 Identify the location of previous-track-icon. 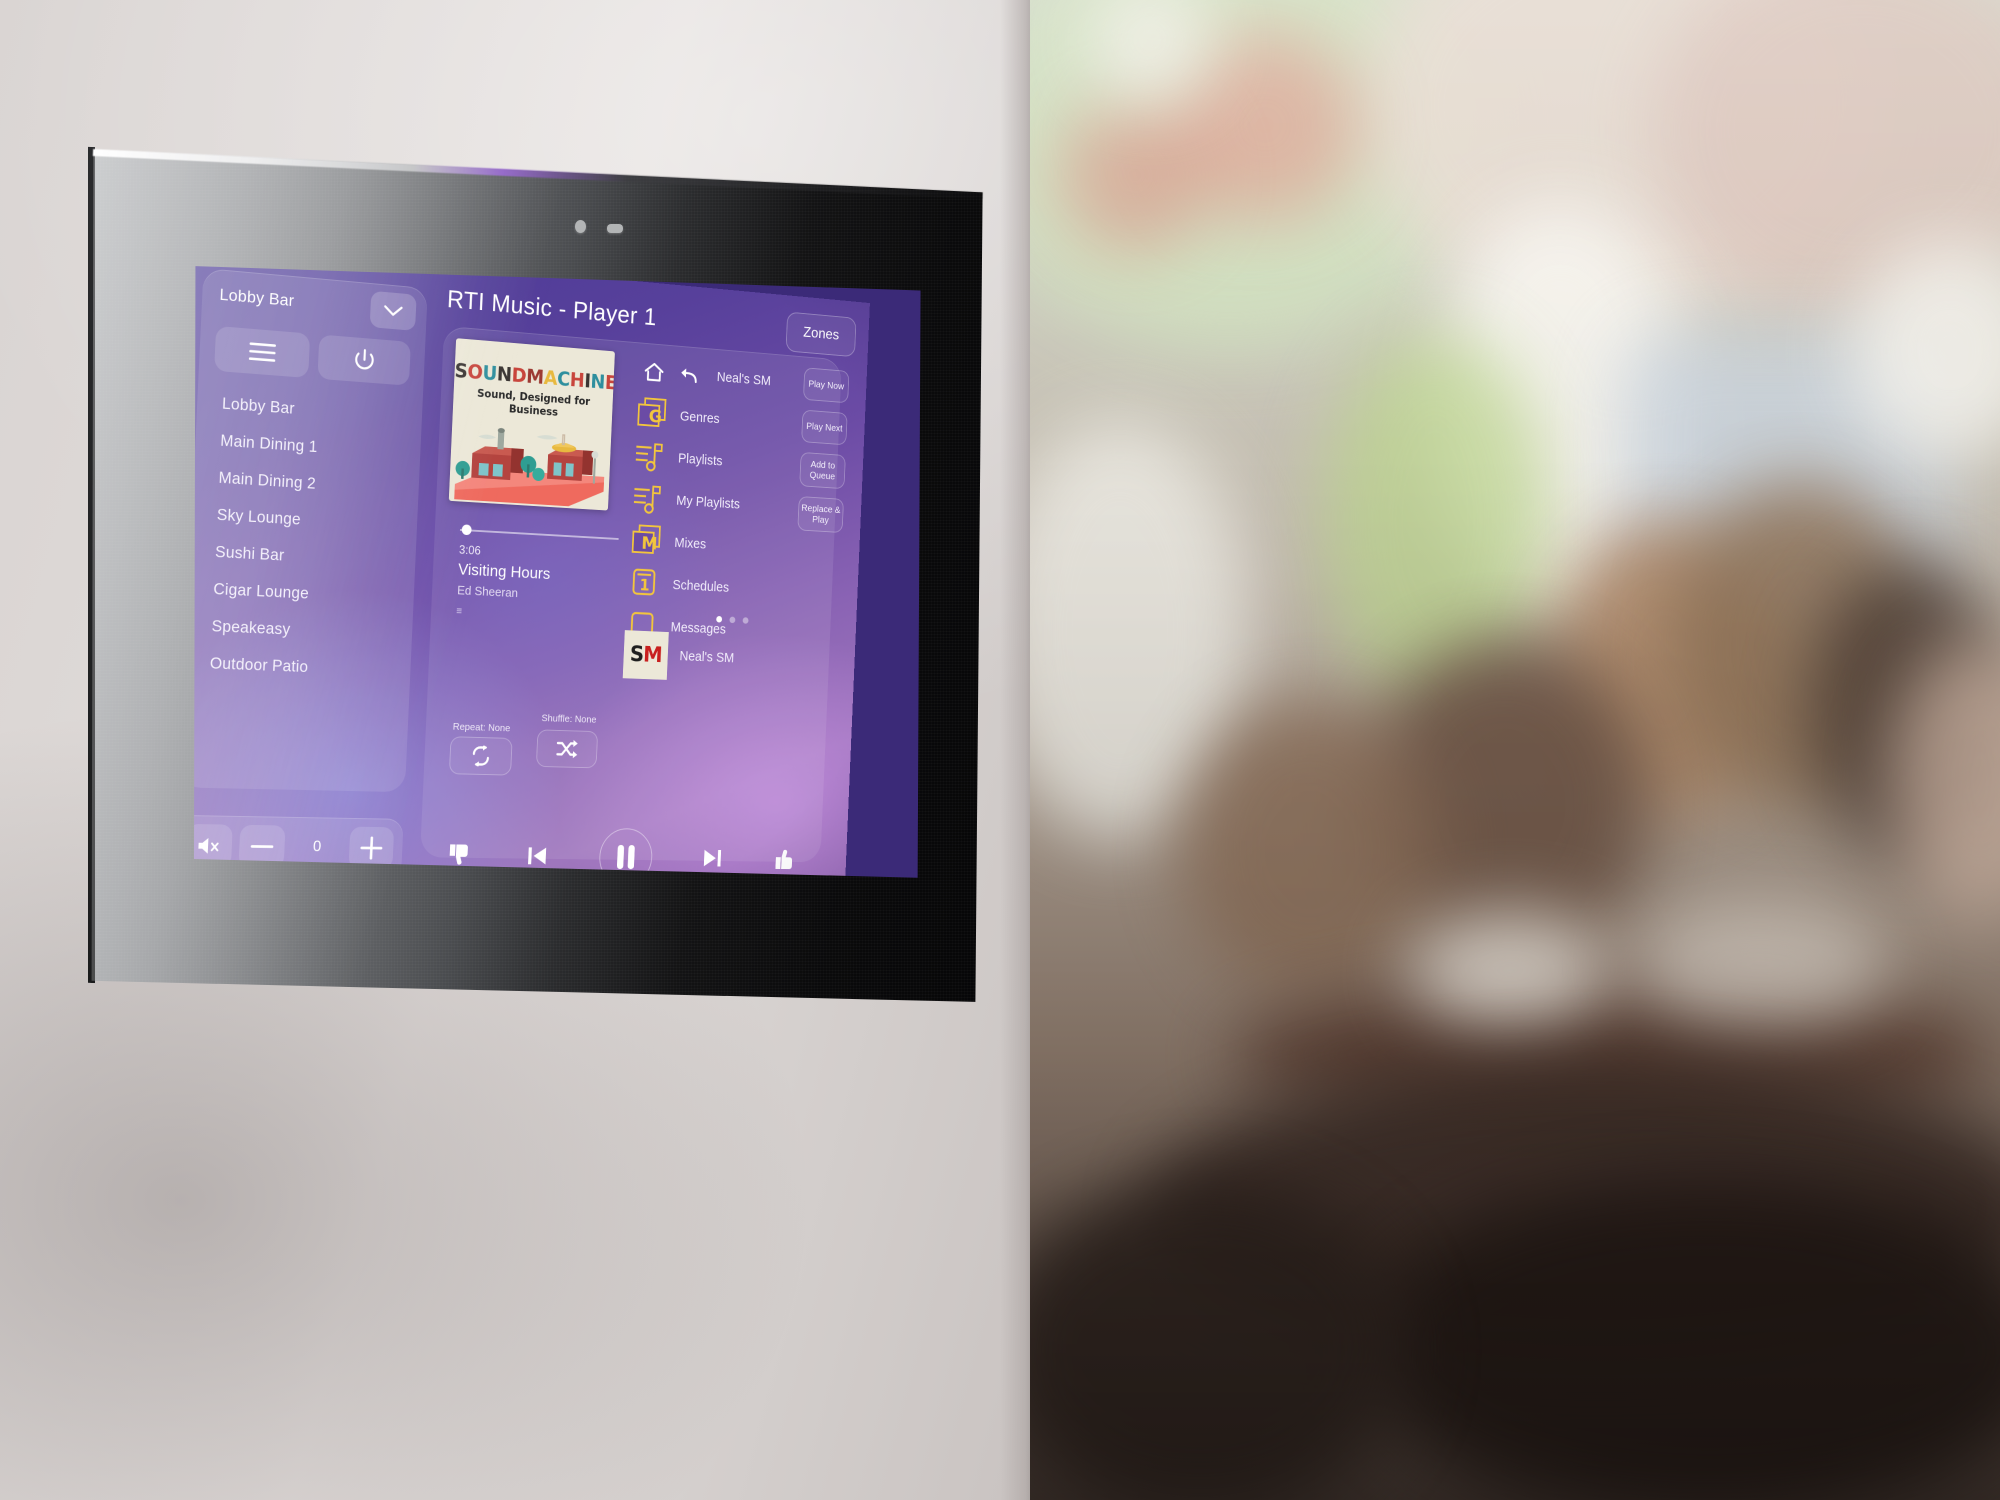
(536, 856).